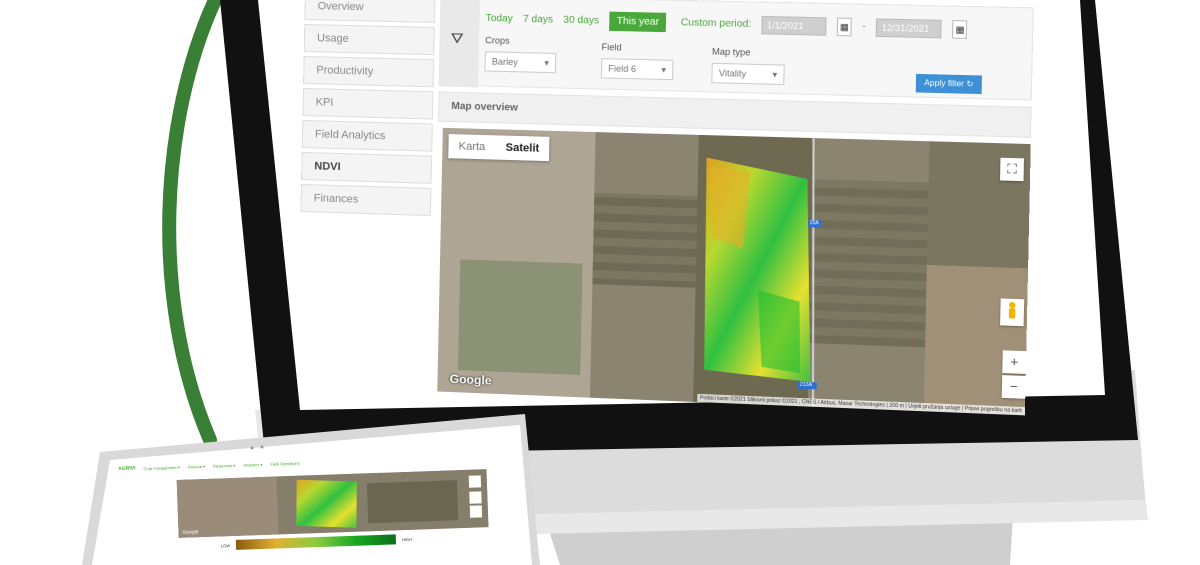 The width and height of the screenshot is (1200, 565). I want to click on legend-low-label: LOW, so click(225, 545).